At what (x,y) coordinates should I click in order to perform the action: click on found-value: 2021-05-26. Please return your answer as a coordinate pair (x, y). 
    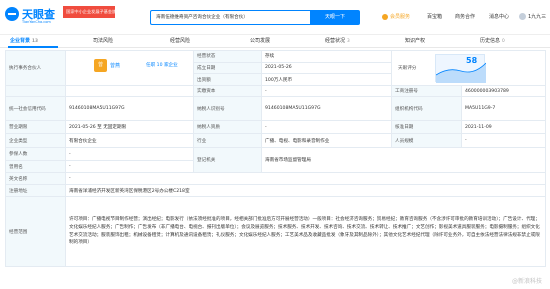
    Looking at the image, I should click on (326, 68).